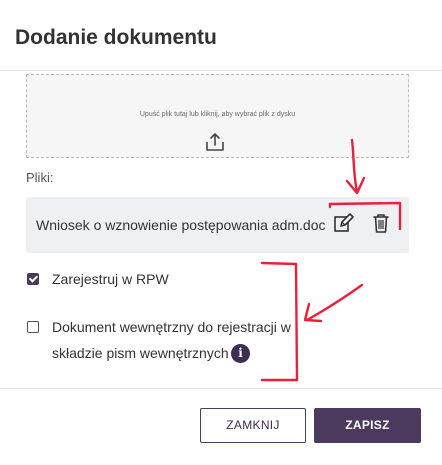 The height and width of the screenshot is (465, 442). What do you see at coordinates (355, 166) in the screenshot?
I see `annotation-arrow-down` at bounding box center [355, 166].